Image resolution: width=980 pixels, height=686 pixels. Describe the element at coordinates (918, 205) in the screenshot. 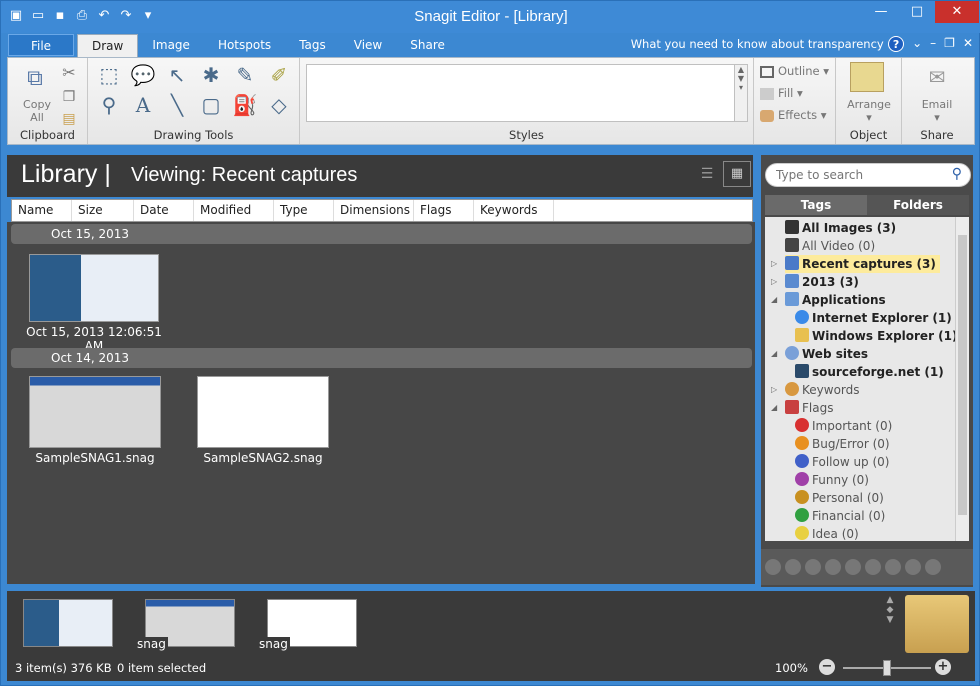

I see `tab-folders: Folders` at that location.